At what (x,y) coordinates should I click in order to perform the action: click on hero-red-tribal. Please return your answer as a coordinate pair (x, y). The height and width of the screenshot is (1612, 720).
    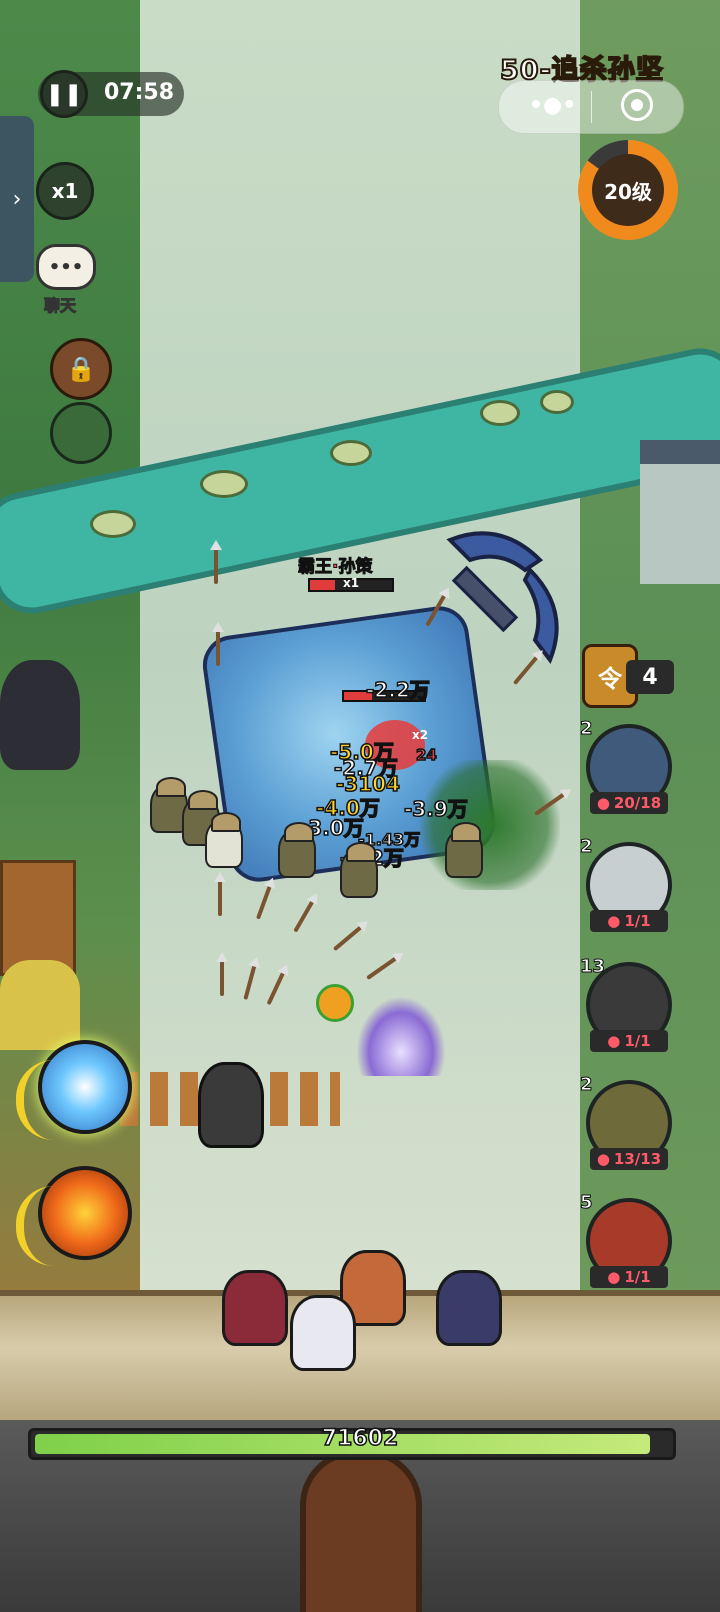
    Looking at the image, I should click on (255, 1308).